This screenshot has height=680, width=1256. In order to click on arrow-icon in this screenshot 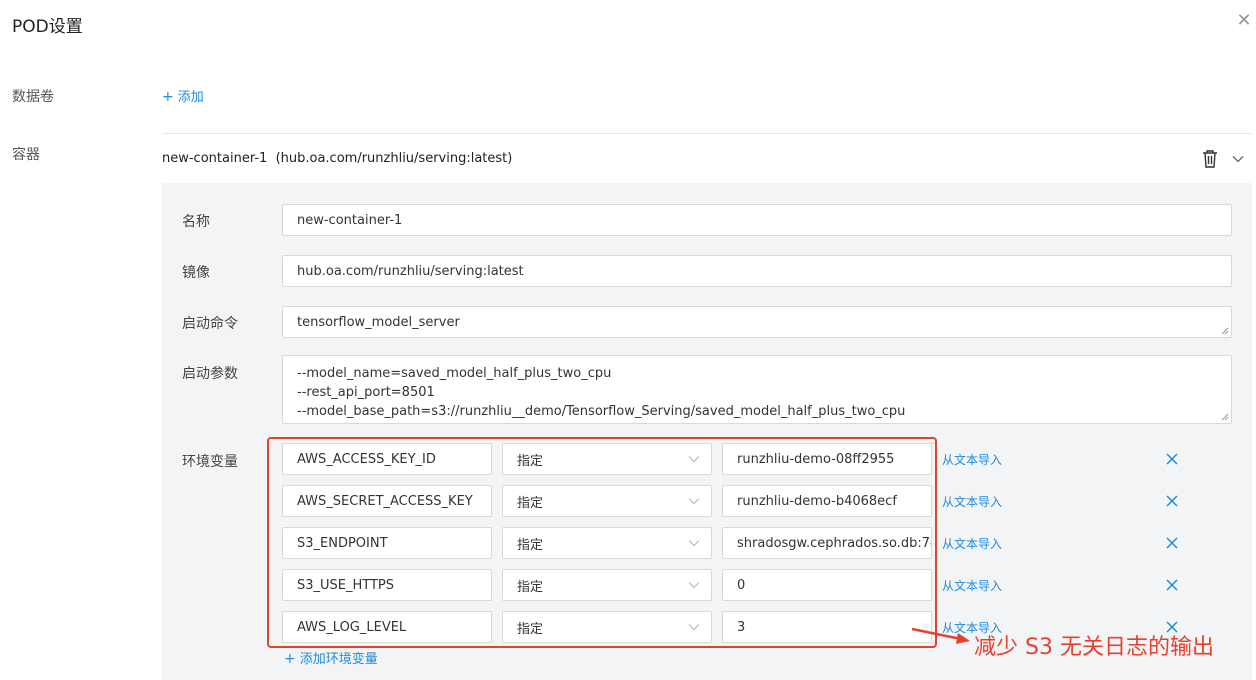, I will do `click(940, 635)`.